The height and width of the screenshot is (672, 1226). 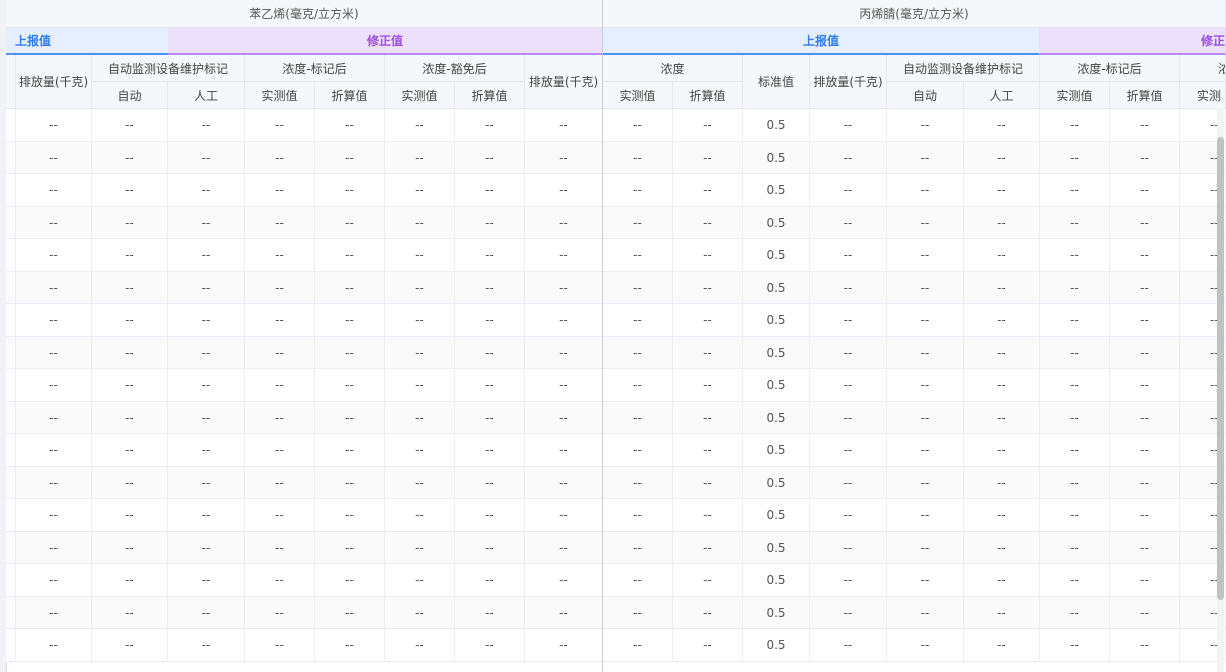 I want to click on group-header-acrylonitrile: 丙烯腈(毫克/立方米), so click(x=914, y=14).